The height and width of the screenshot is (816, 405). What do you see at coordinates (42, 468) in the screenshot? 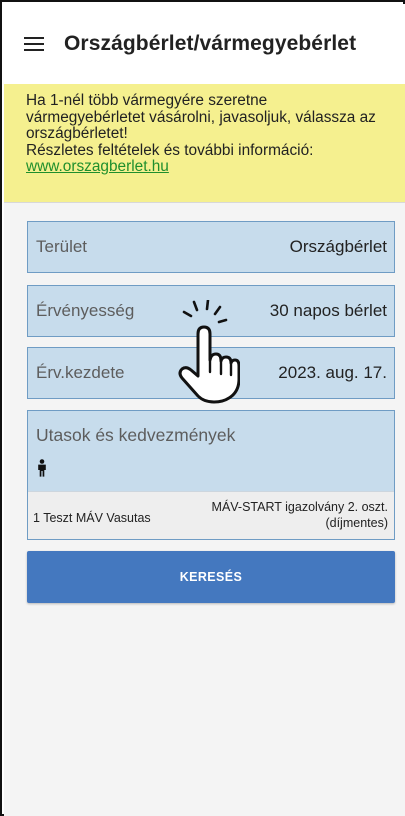
I see `person-icon` at bounding box center [42, 468].